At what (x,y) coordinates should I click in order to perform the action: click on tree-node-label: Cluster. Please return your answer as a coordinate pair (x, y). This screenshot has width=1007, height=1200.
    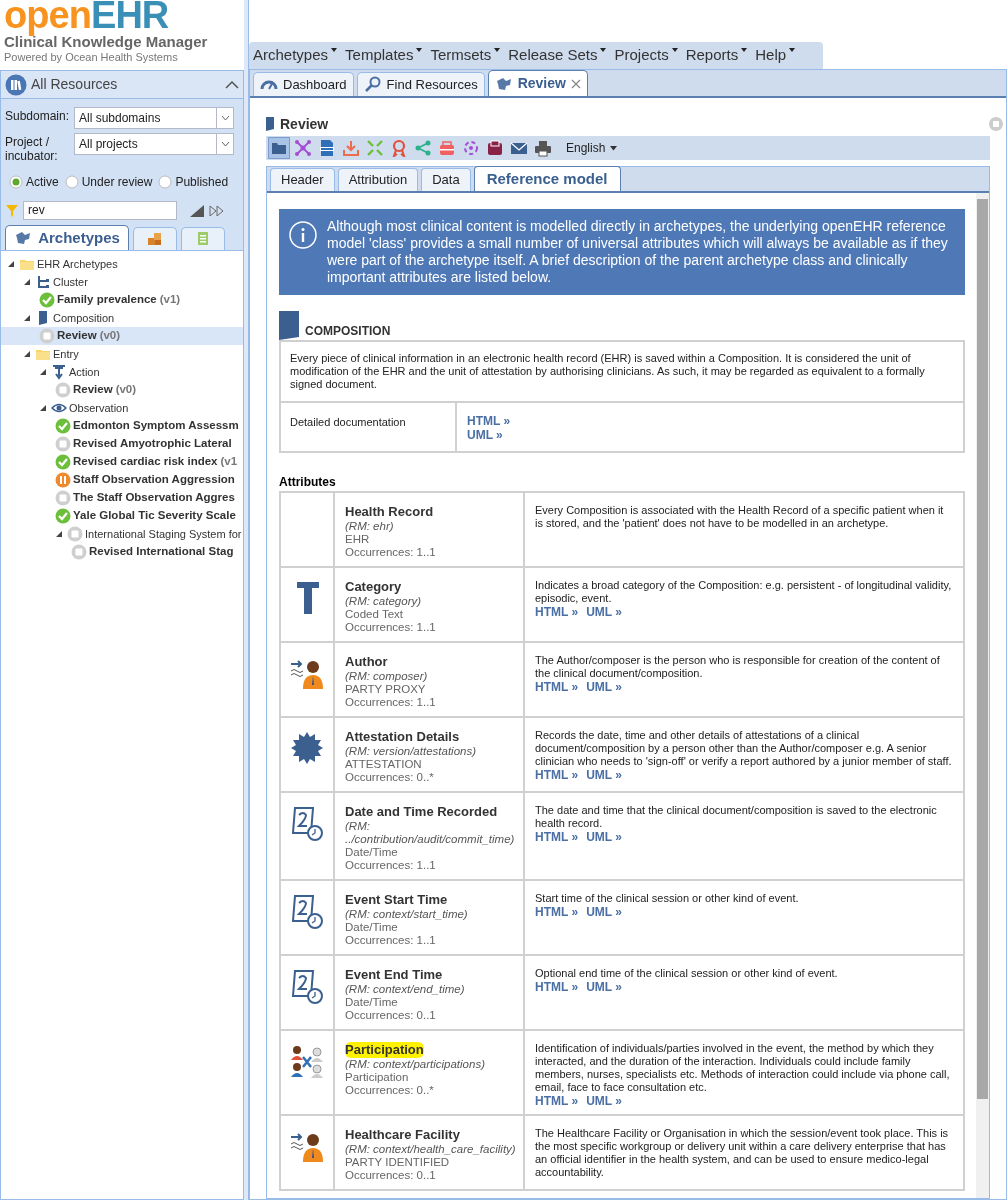
    Looking at the image, I should click on (70, 282).